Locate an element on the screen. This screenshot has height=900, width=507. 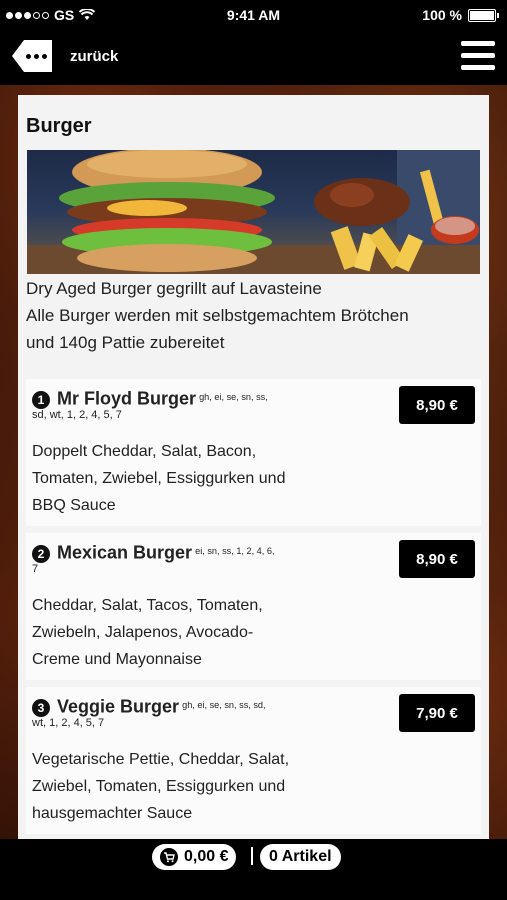
cart-divider is located at coordinates (252, 856).